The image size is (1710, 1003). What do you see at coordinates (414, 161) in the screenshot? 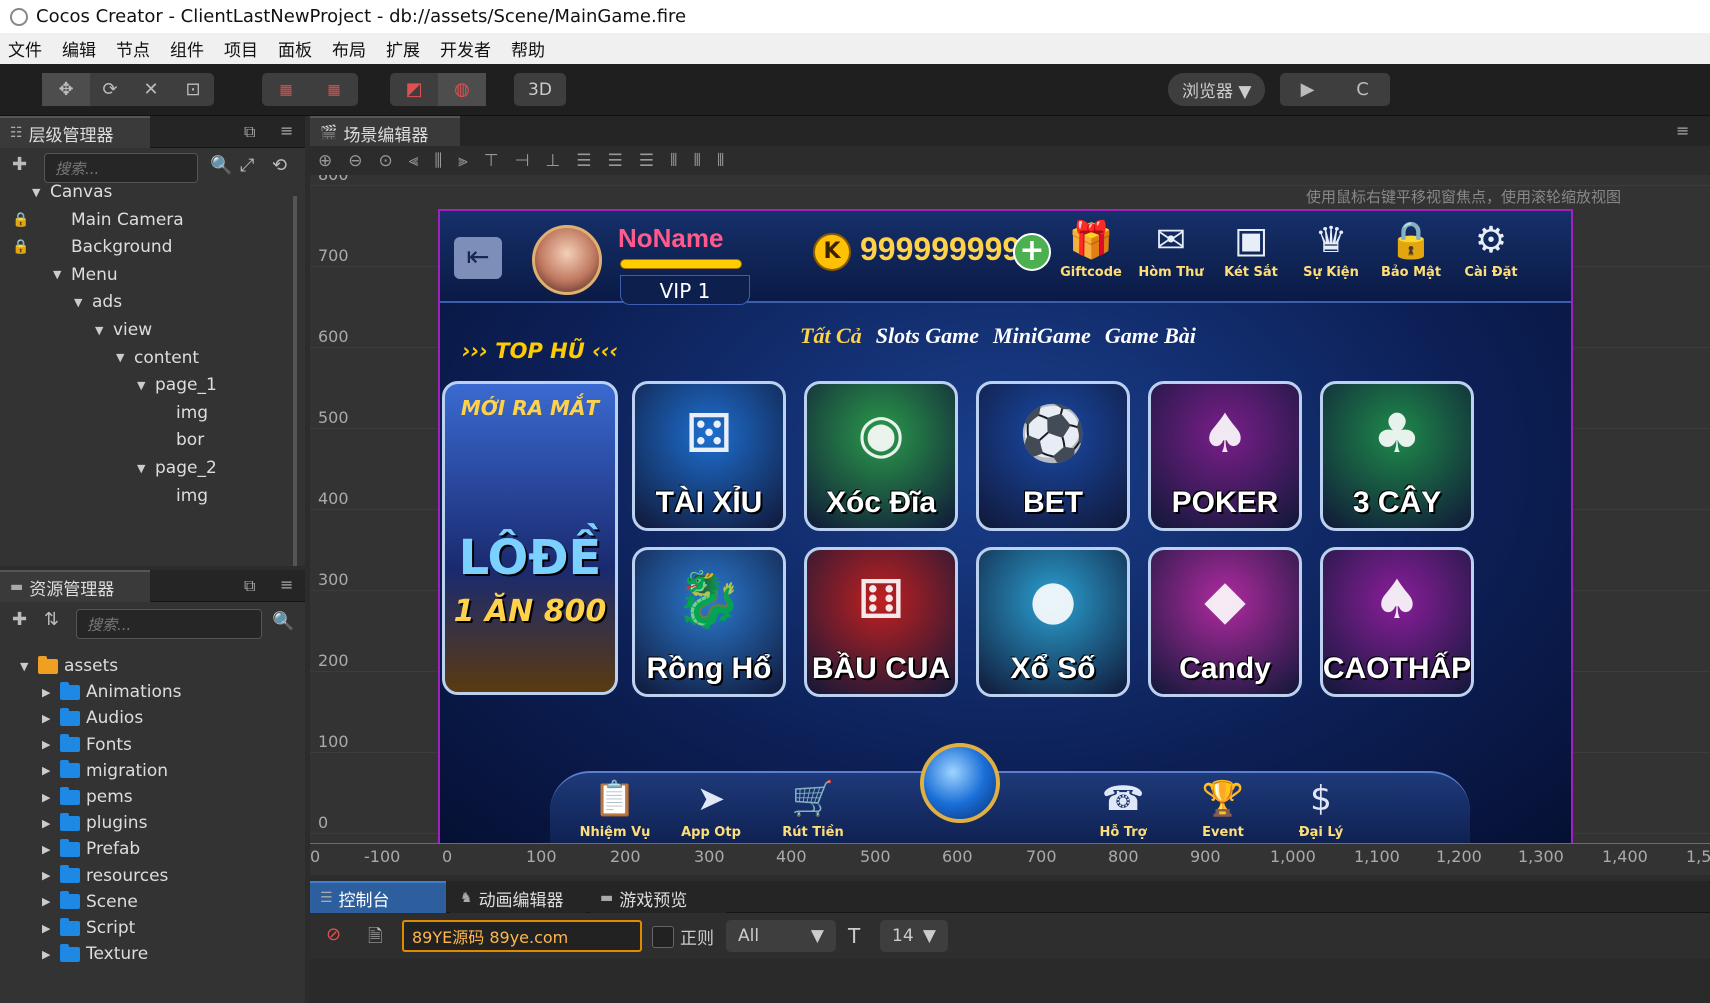
I see `align-left-icon: ⫷` at bounding box center [414, 161].